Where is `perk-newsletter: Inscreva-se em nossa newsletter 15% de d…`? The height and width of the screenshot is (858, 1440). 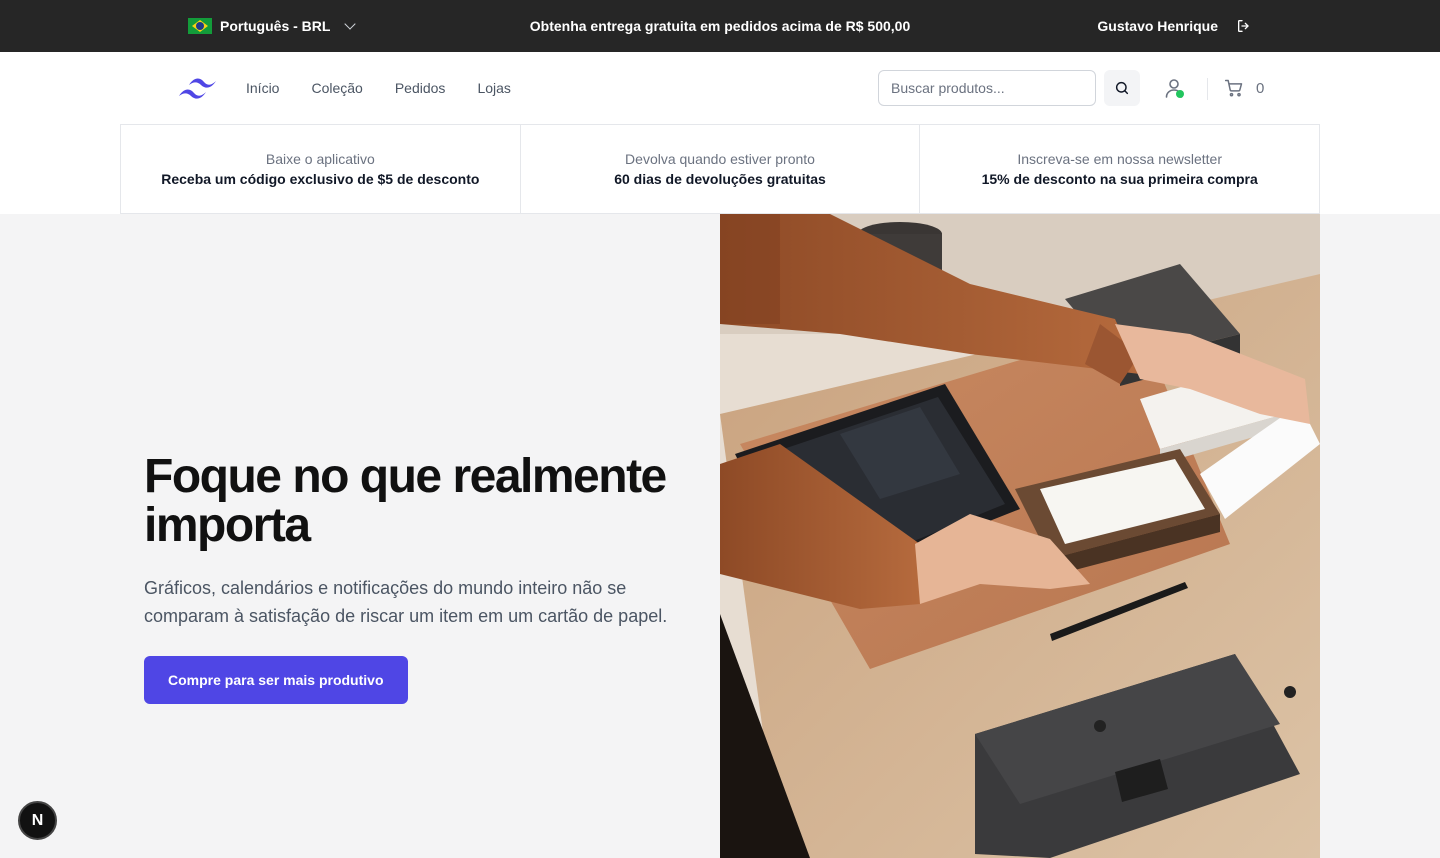 perk-newsletter: Inscreva-se em nossa newsletter 15% de d… is located at coordinates (1119, 169).